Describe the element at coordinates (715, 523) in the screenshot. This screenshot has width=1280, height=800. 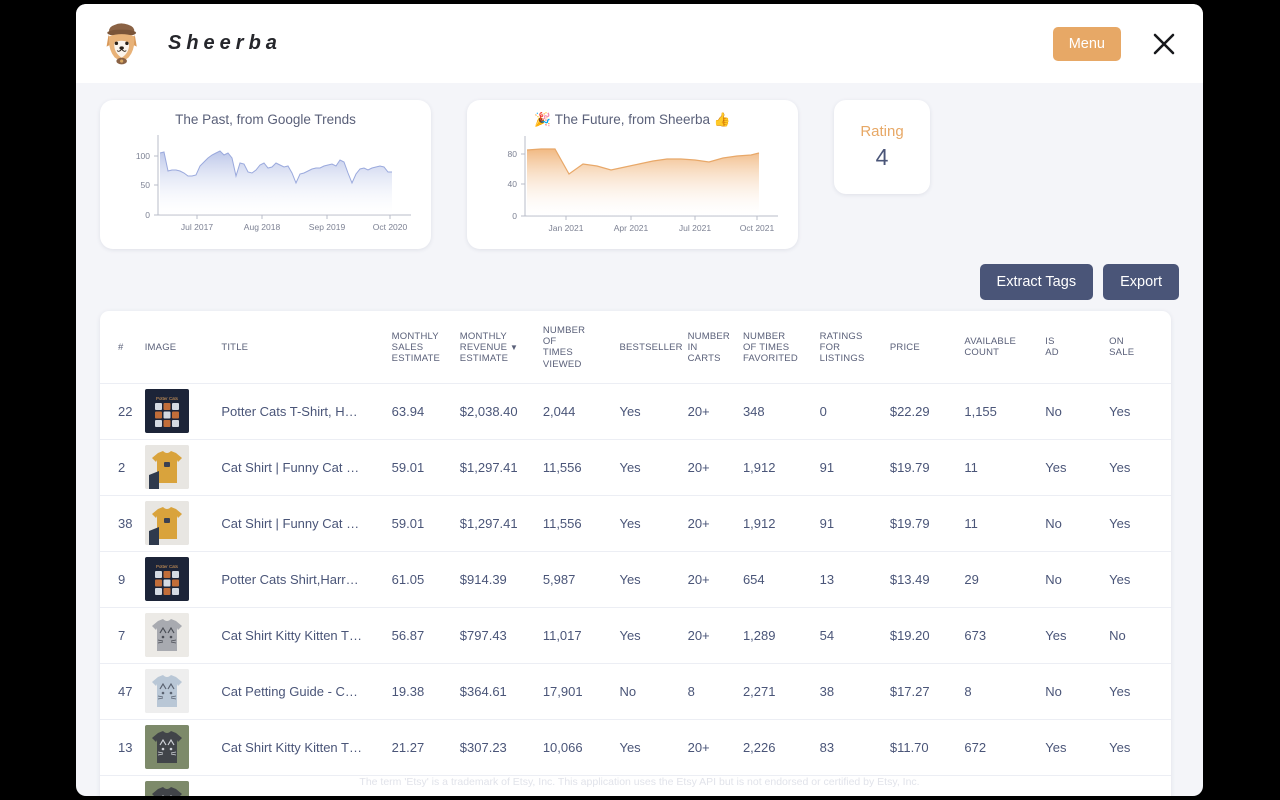
I see `row-number-in-carts: 20+` at that location.